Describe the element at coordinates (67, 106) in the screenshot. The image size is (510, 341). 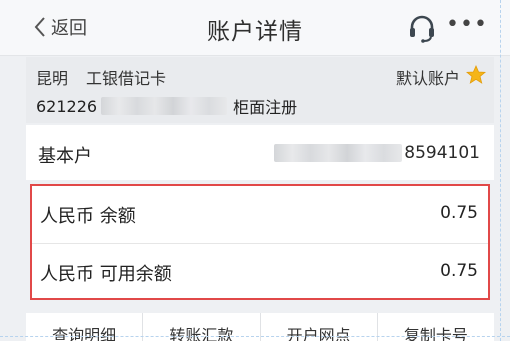
I see `card-number-prefix: 621226` at that location.